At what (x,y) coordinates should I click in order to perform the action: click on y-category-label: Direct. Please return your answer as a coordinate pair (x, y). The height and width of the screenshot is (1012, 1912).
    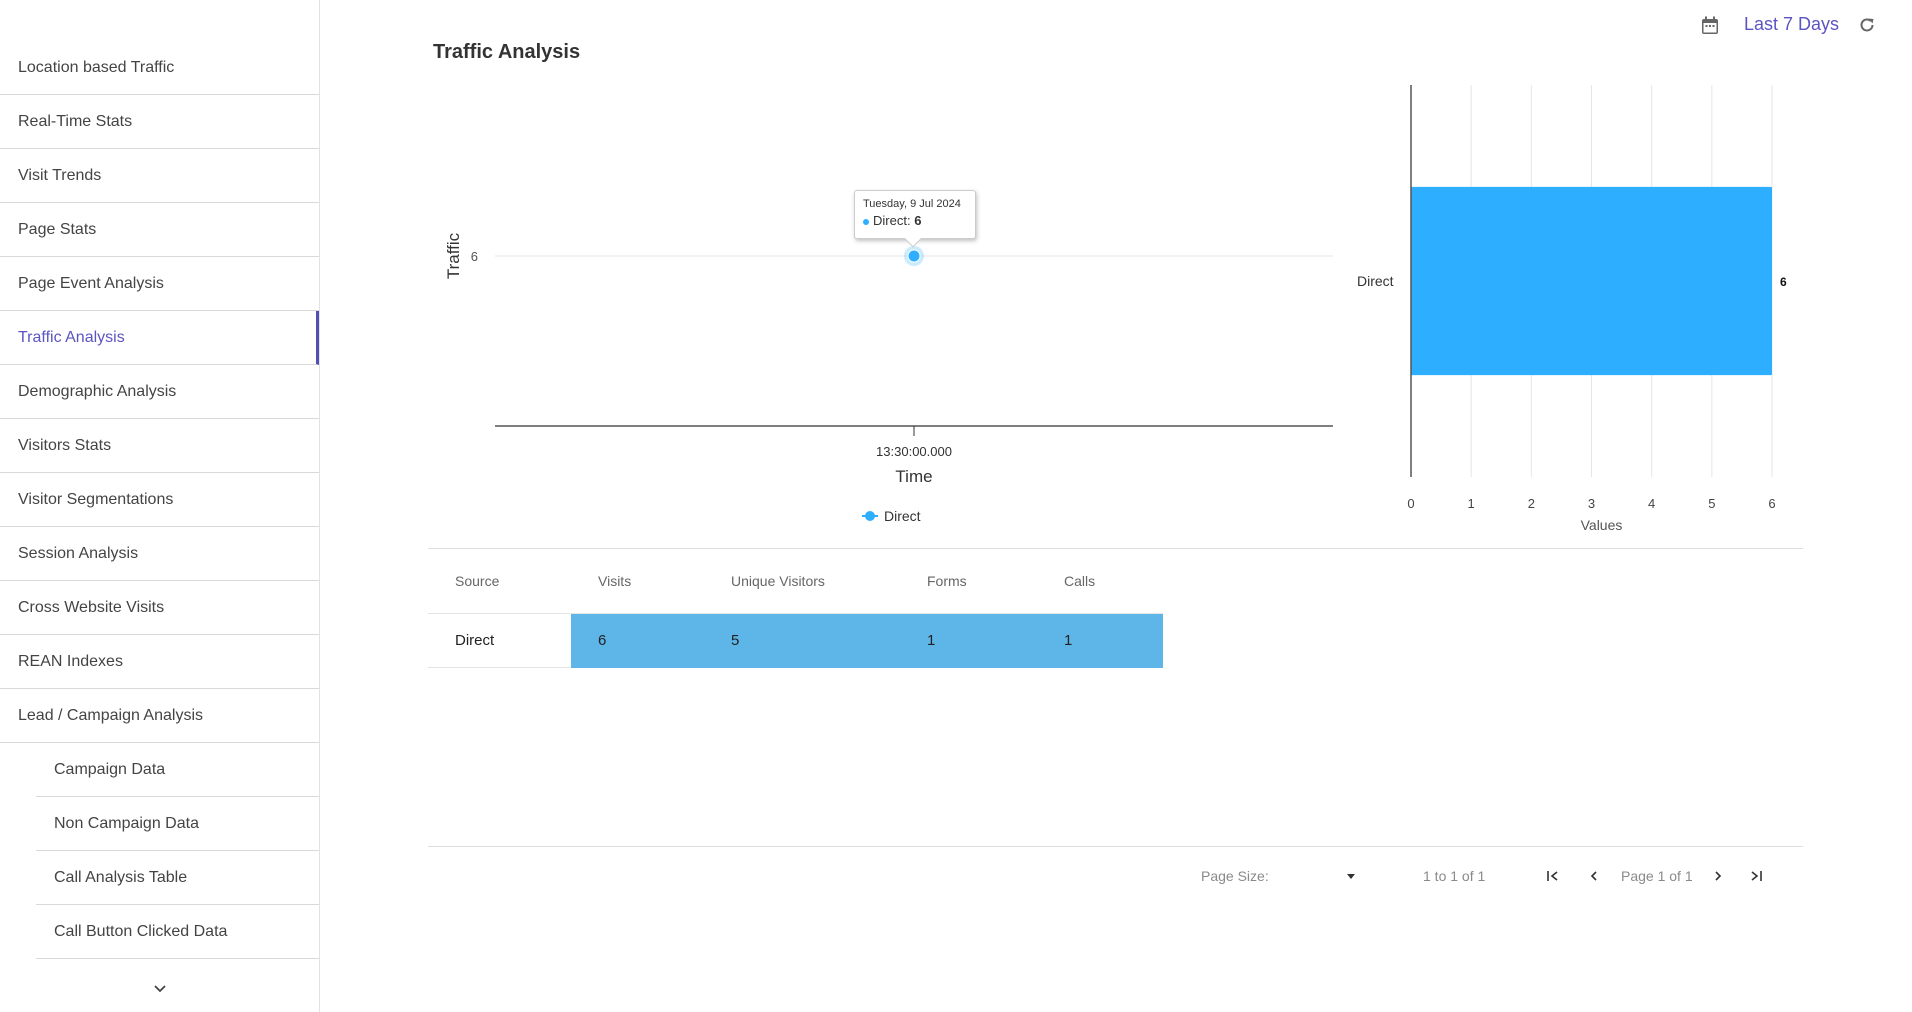
    Looking at the image, I should click on (1375, 281).